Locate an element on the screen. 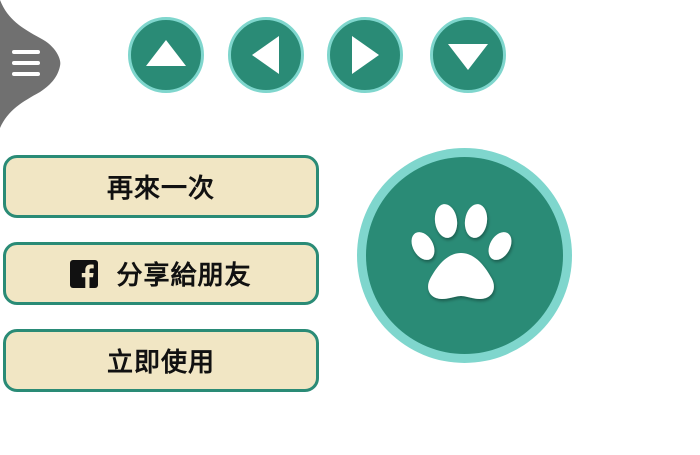  arrow-down-button is located at coordinates (468, 55).